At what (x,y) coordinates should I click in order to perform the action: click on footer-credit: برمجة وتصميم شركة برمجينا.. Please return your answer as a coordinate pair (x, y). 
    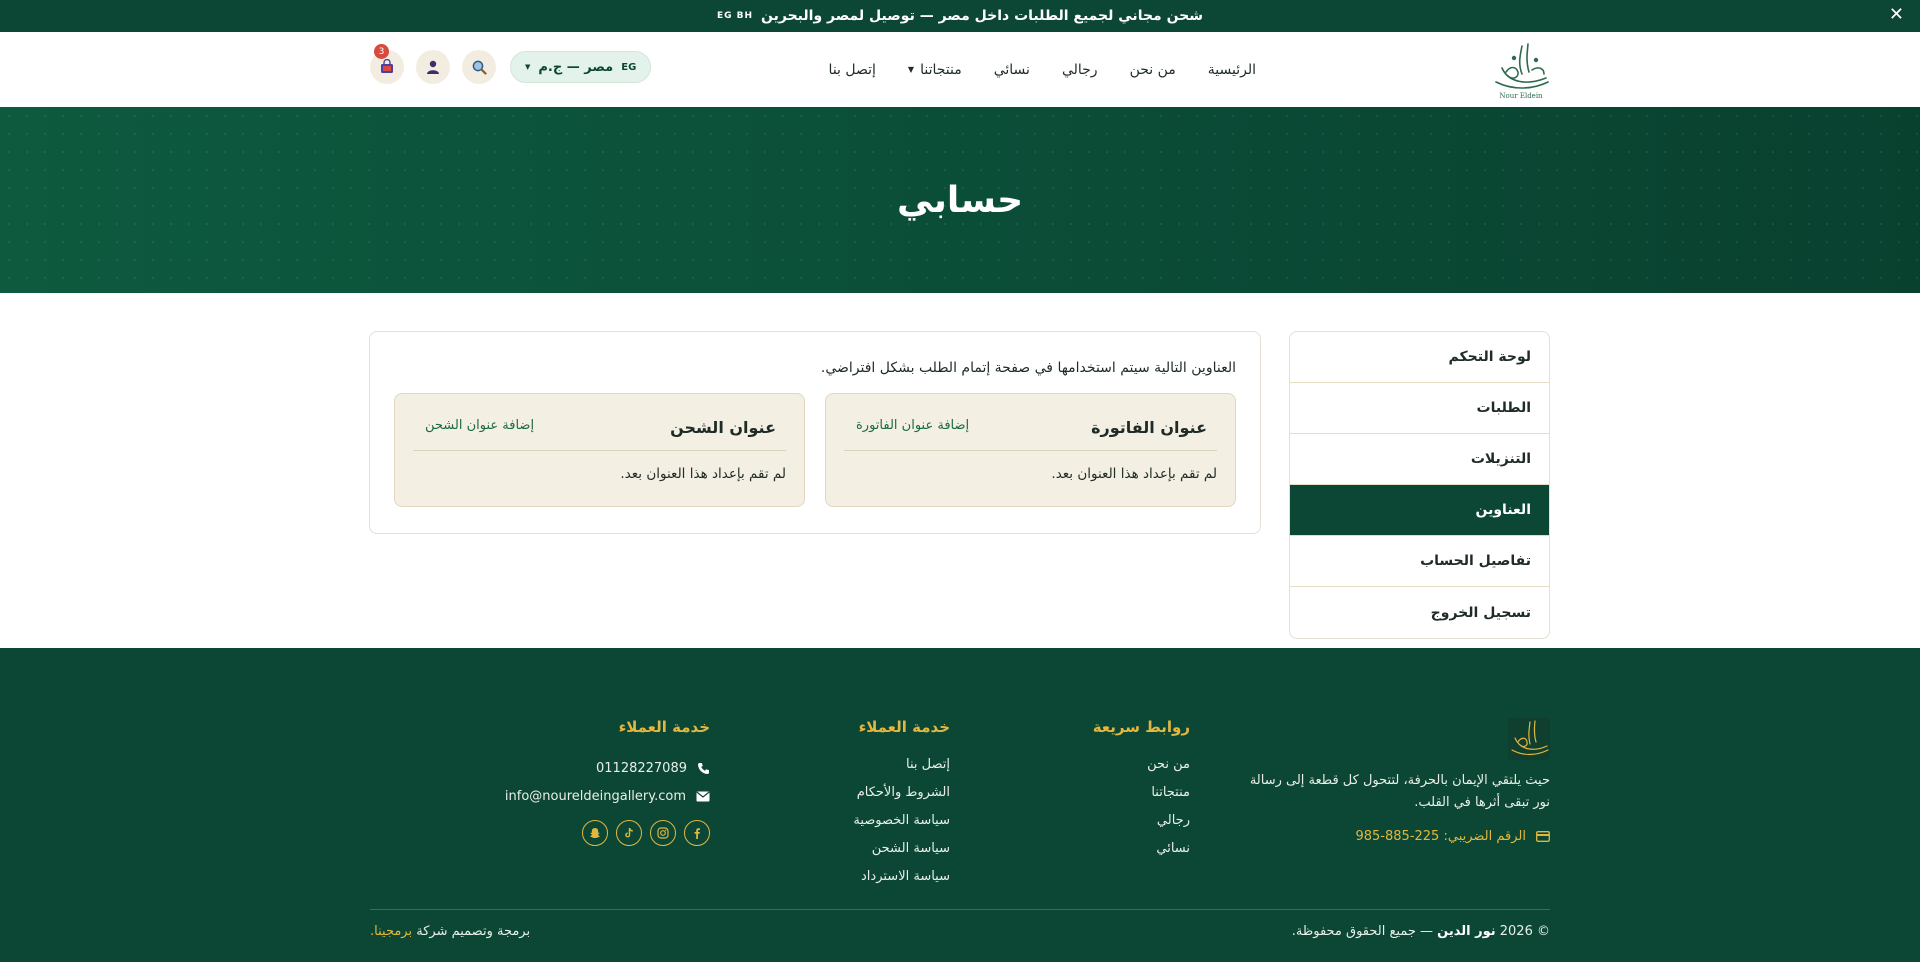
    Looking at the image, I should click on (450, 931).